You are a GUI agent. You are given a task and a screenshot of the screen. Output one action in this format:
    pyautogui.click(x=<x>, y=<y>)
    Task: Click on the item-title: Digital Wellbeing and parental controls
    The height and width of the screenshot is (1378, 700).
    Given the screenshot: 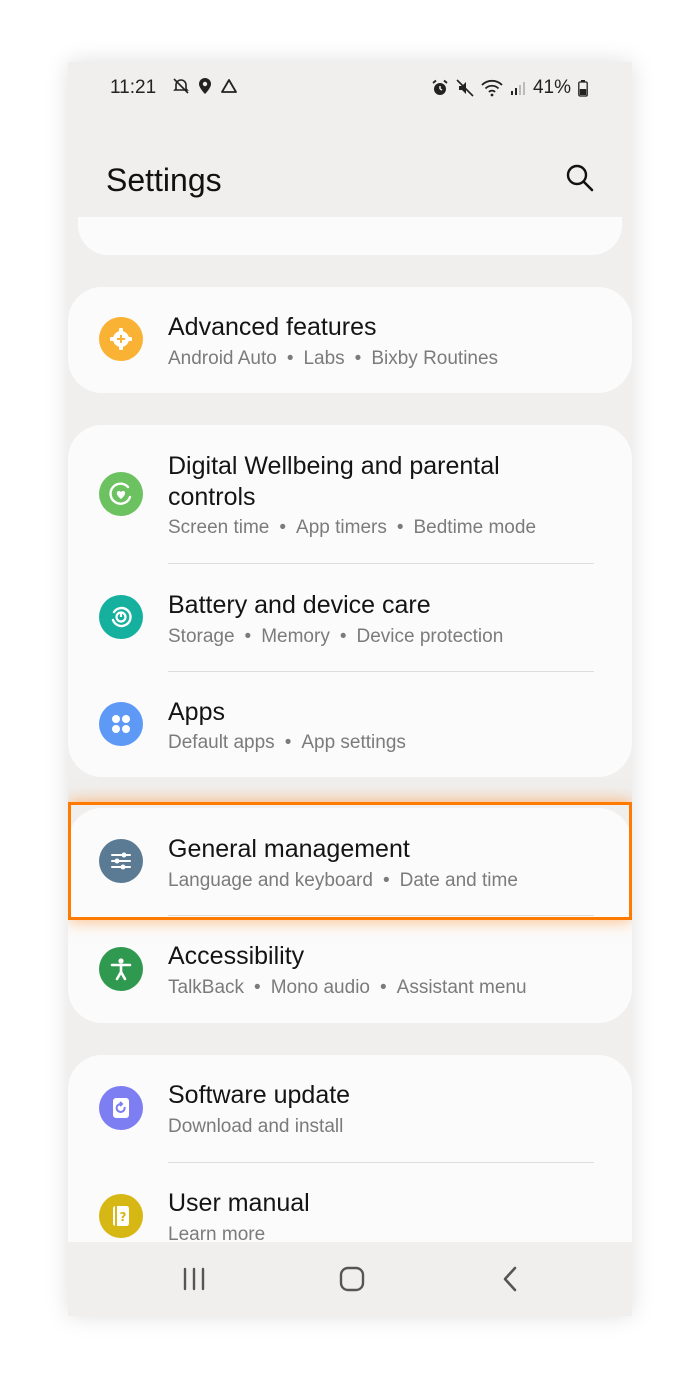 What is the action you would take?
    pyautogui.click(x=334, y=481)
    